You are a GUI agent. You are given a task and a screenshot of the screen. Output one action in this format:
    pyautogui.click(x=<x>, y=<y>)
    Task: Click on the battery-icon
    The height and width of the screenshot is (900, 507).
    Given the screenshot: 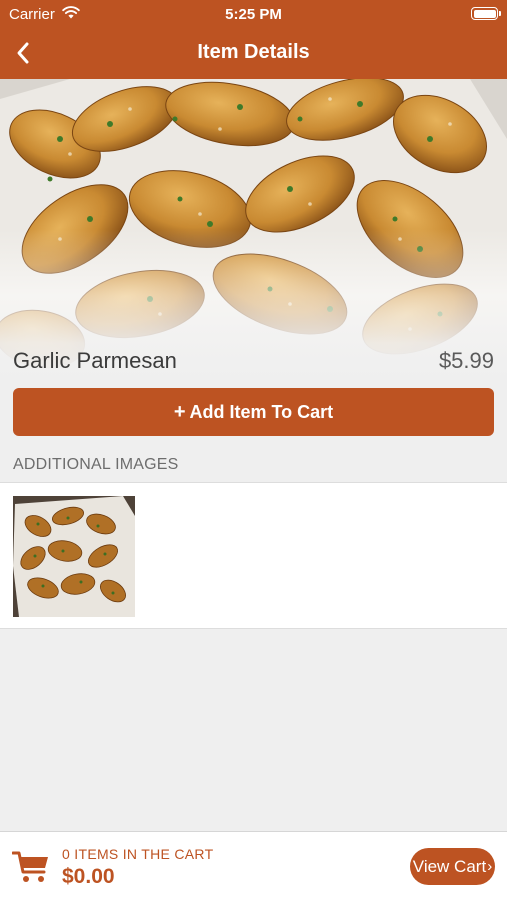 What is the action you would take?
    pyautogui.click(x=486, y=13)
    